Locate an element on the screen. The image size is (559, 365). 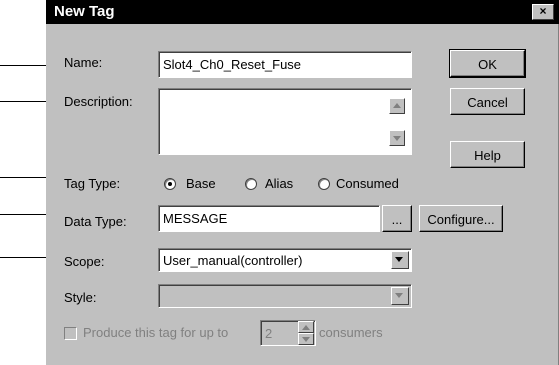
ok-button: OK is located at coordinates (487, 63).